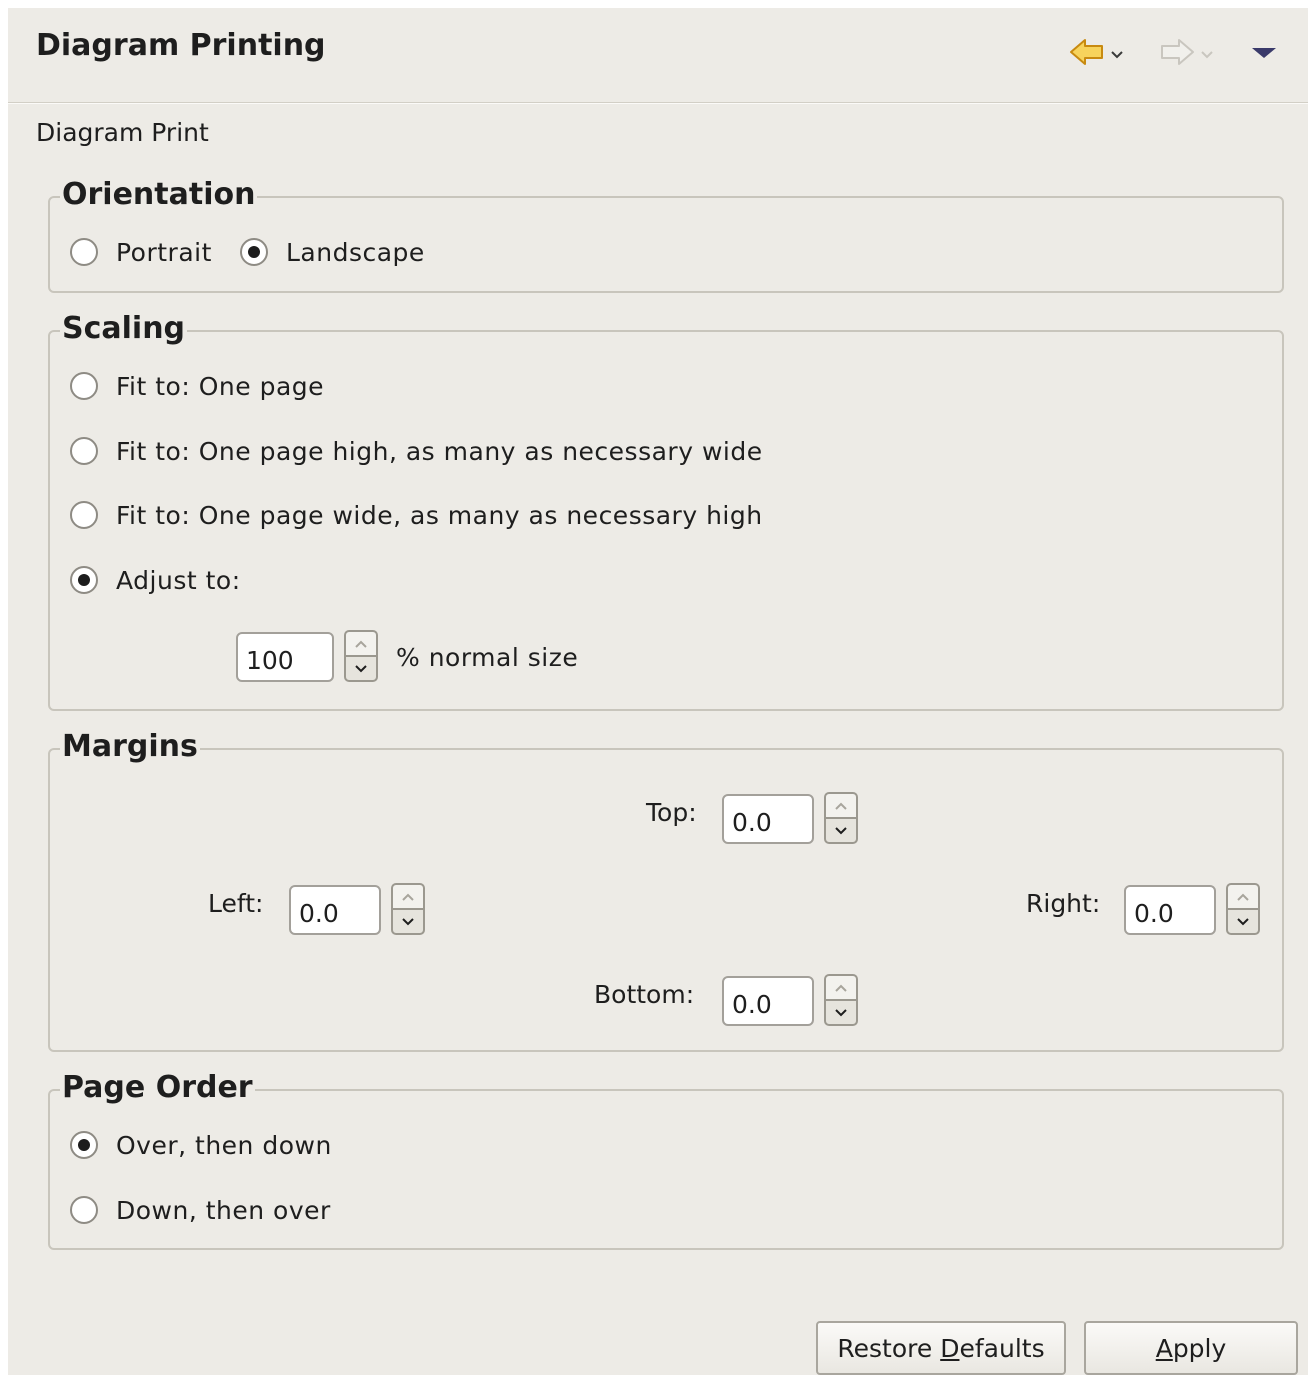 This screenshot has height=1375, width=1308. I want to click on percent-suffix-label: % normal size, so click(487, 657).